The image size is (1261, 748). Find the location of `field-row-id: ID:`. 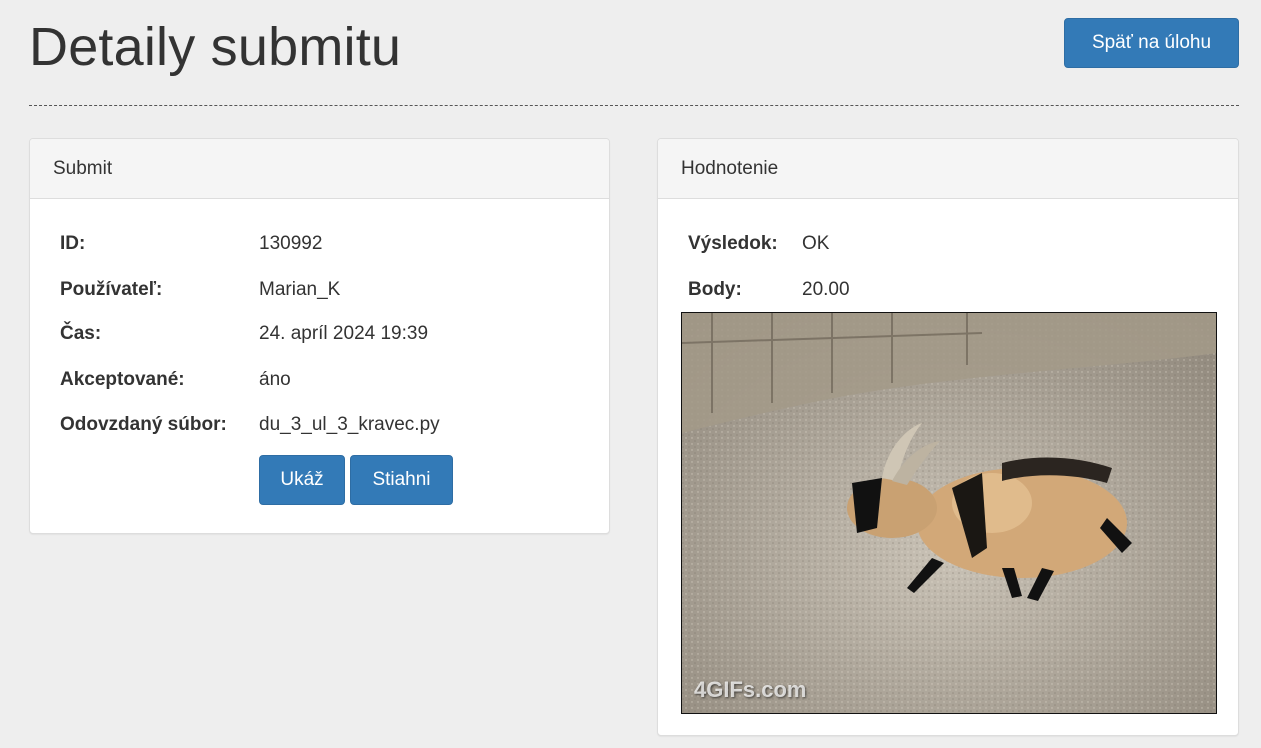

field-row-id: ID: is located at coordinates (72, 244).